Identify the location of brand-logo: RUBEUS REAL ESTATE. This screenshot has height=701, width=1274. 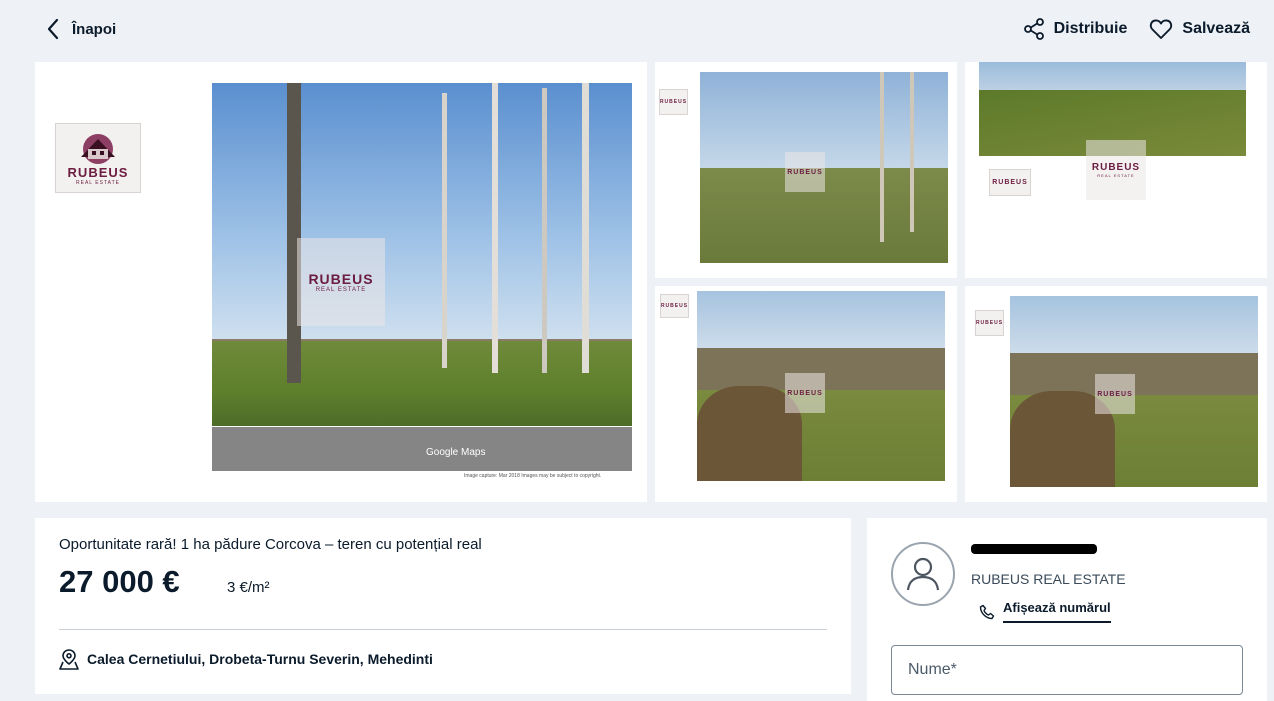
(98, 158).